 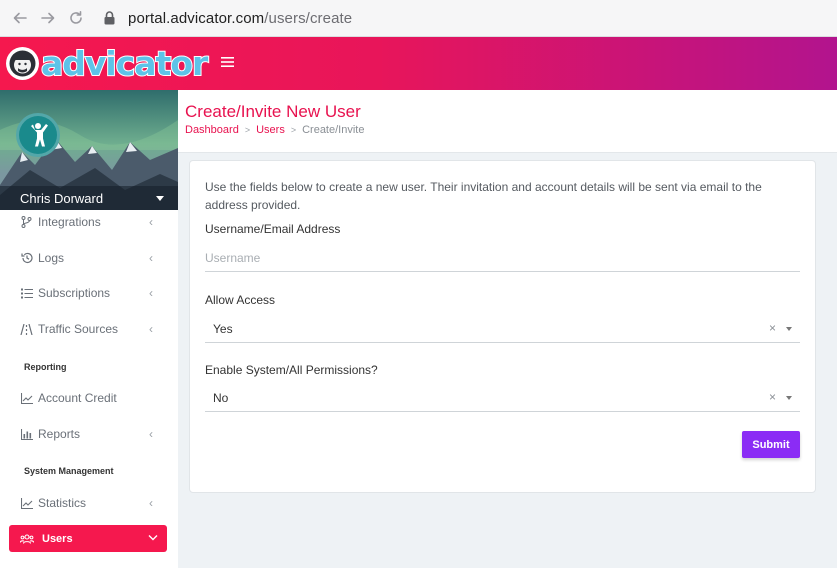 I want to click on users-icon, so click(x=27, y=538).